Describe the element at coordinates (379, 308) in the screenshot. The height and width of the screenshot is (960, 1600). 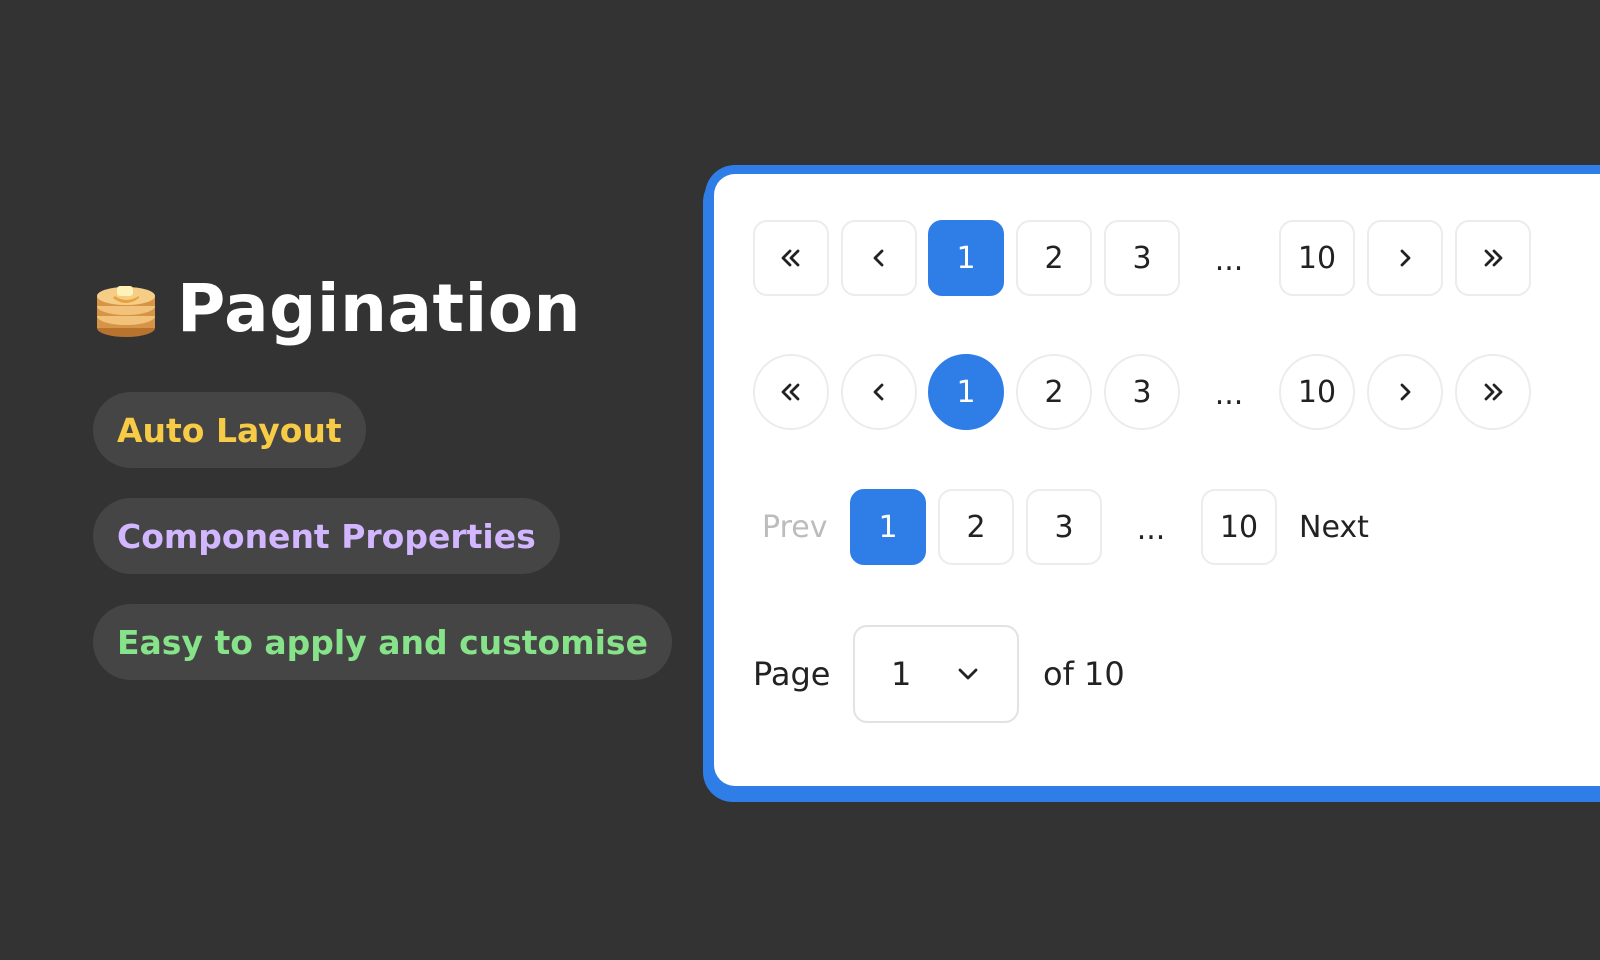
I see `page-title: Pagination` at that location.